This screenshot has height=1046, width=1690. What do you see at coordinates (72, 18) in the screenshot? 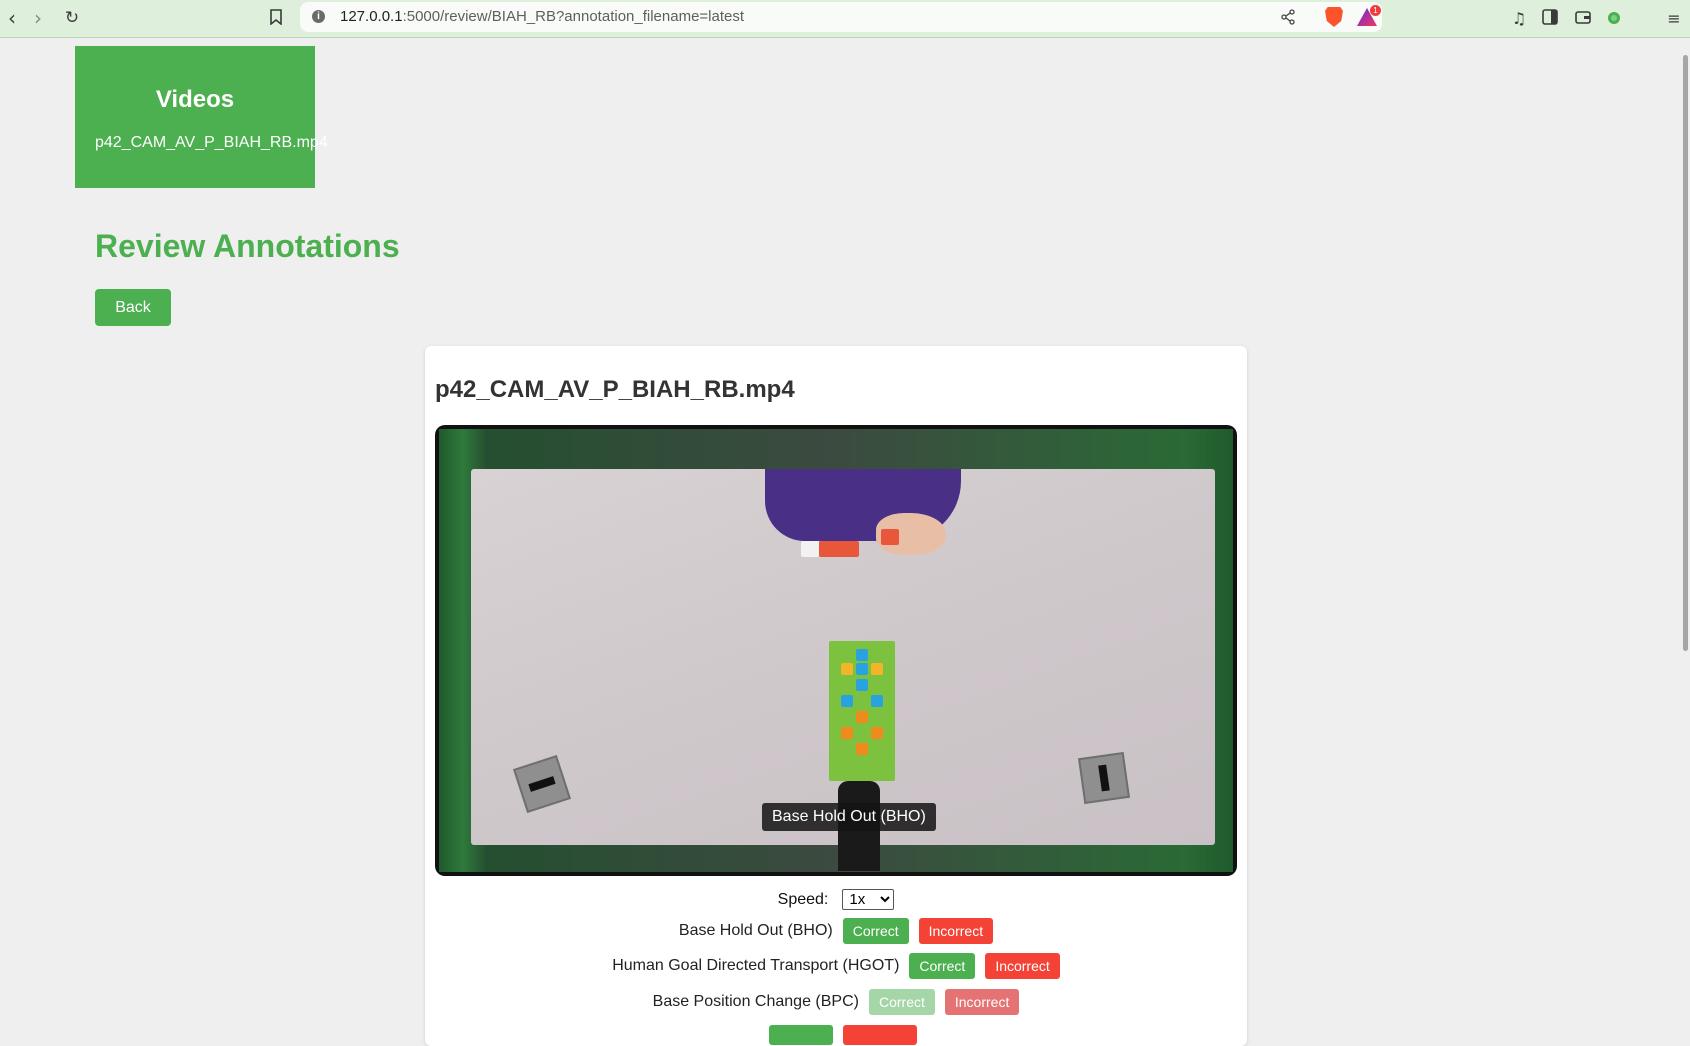
I see `reload-icon: ↻` at bounding box center [72, 18].